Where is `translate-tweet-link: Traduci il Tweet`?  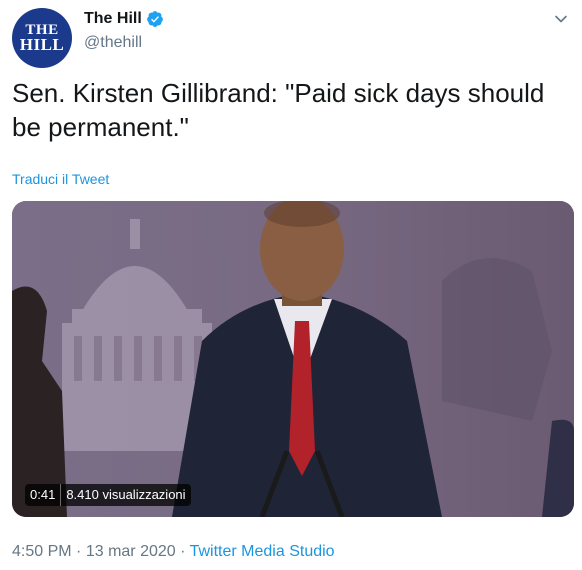 translate-tweet-link: Traduci il Tweet is located at coordinates (60, 179).